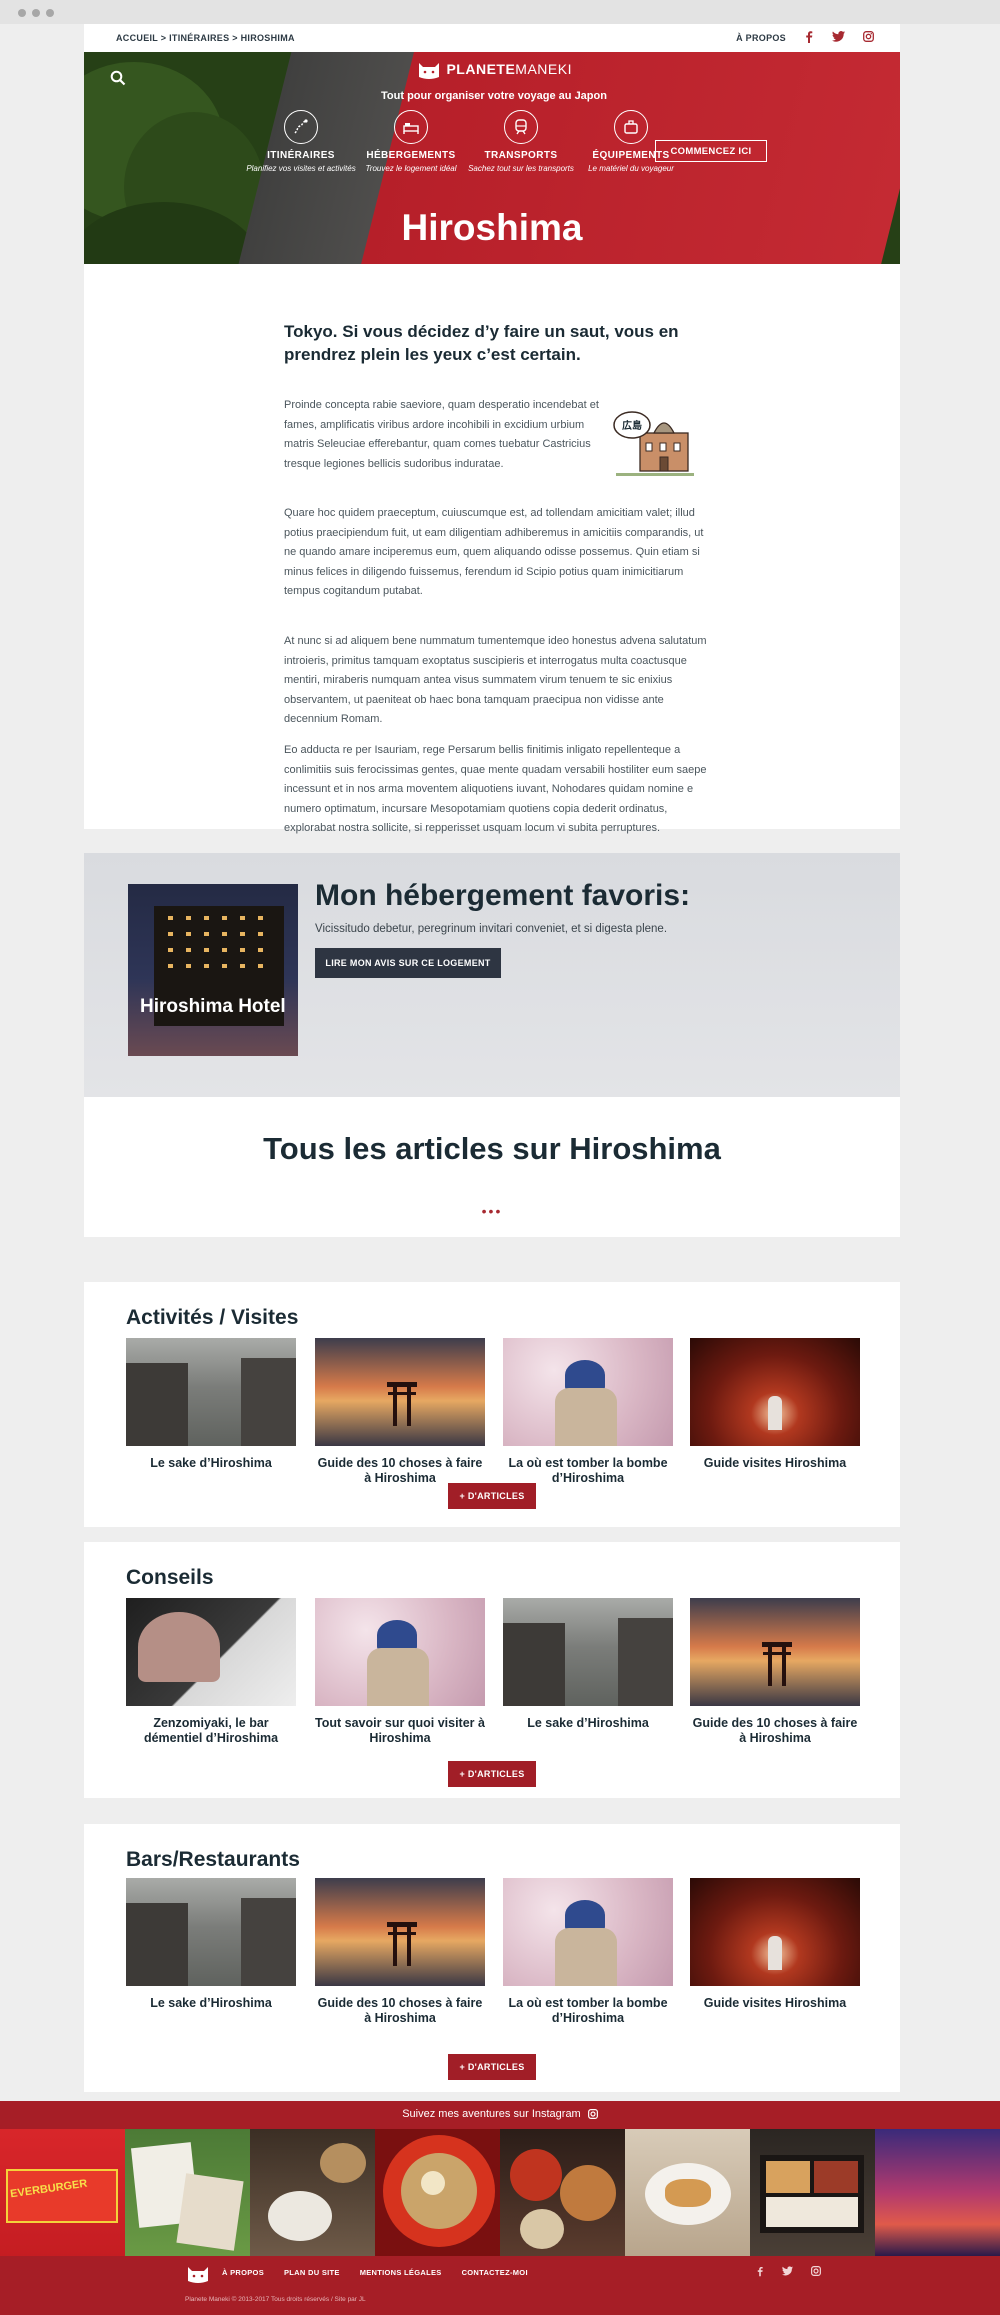 The image size is (1000, 2315). I want to click on breadcrumb-home: ACCUEIL, so click(137, 38).